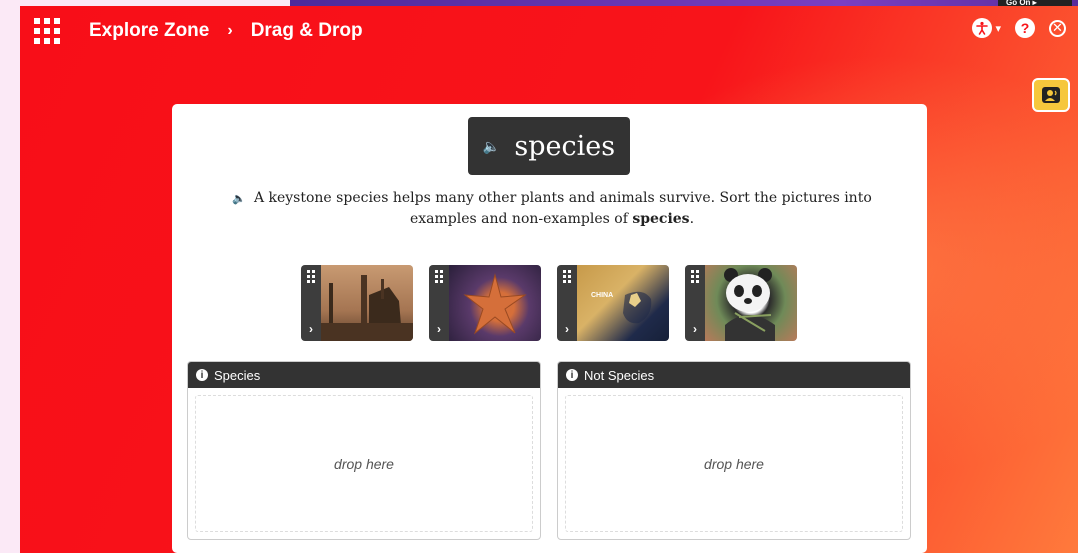 The height and width of the screenshot is (553, 1078). What do you see at coordinates (619, 375) in the screenshot?
I see `drop-zone-title: Not Species` at bounding box center [619, 375].